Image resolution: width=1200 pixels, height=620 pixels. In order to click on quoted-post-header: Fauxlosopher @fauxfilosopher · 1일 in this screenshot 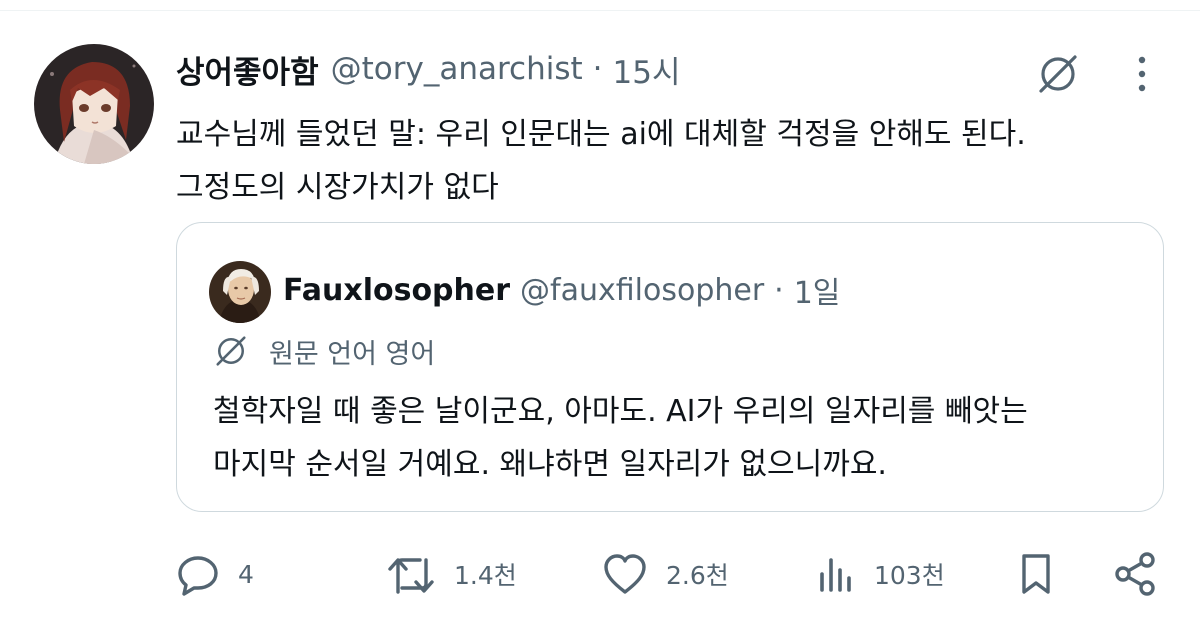, I will do `click(561, 290)`.